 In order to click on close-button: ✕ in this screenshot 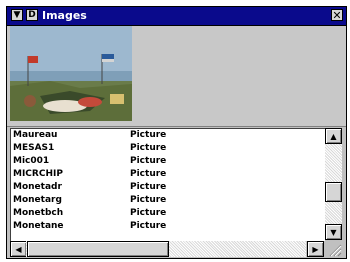, I will do `click(337, 15)`.